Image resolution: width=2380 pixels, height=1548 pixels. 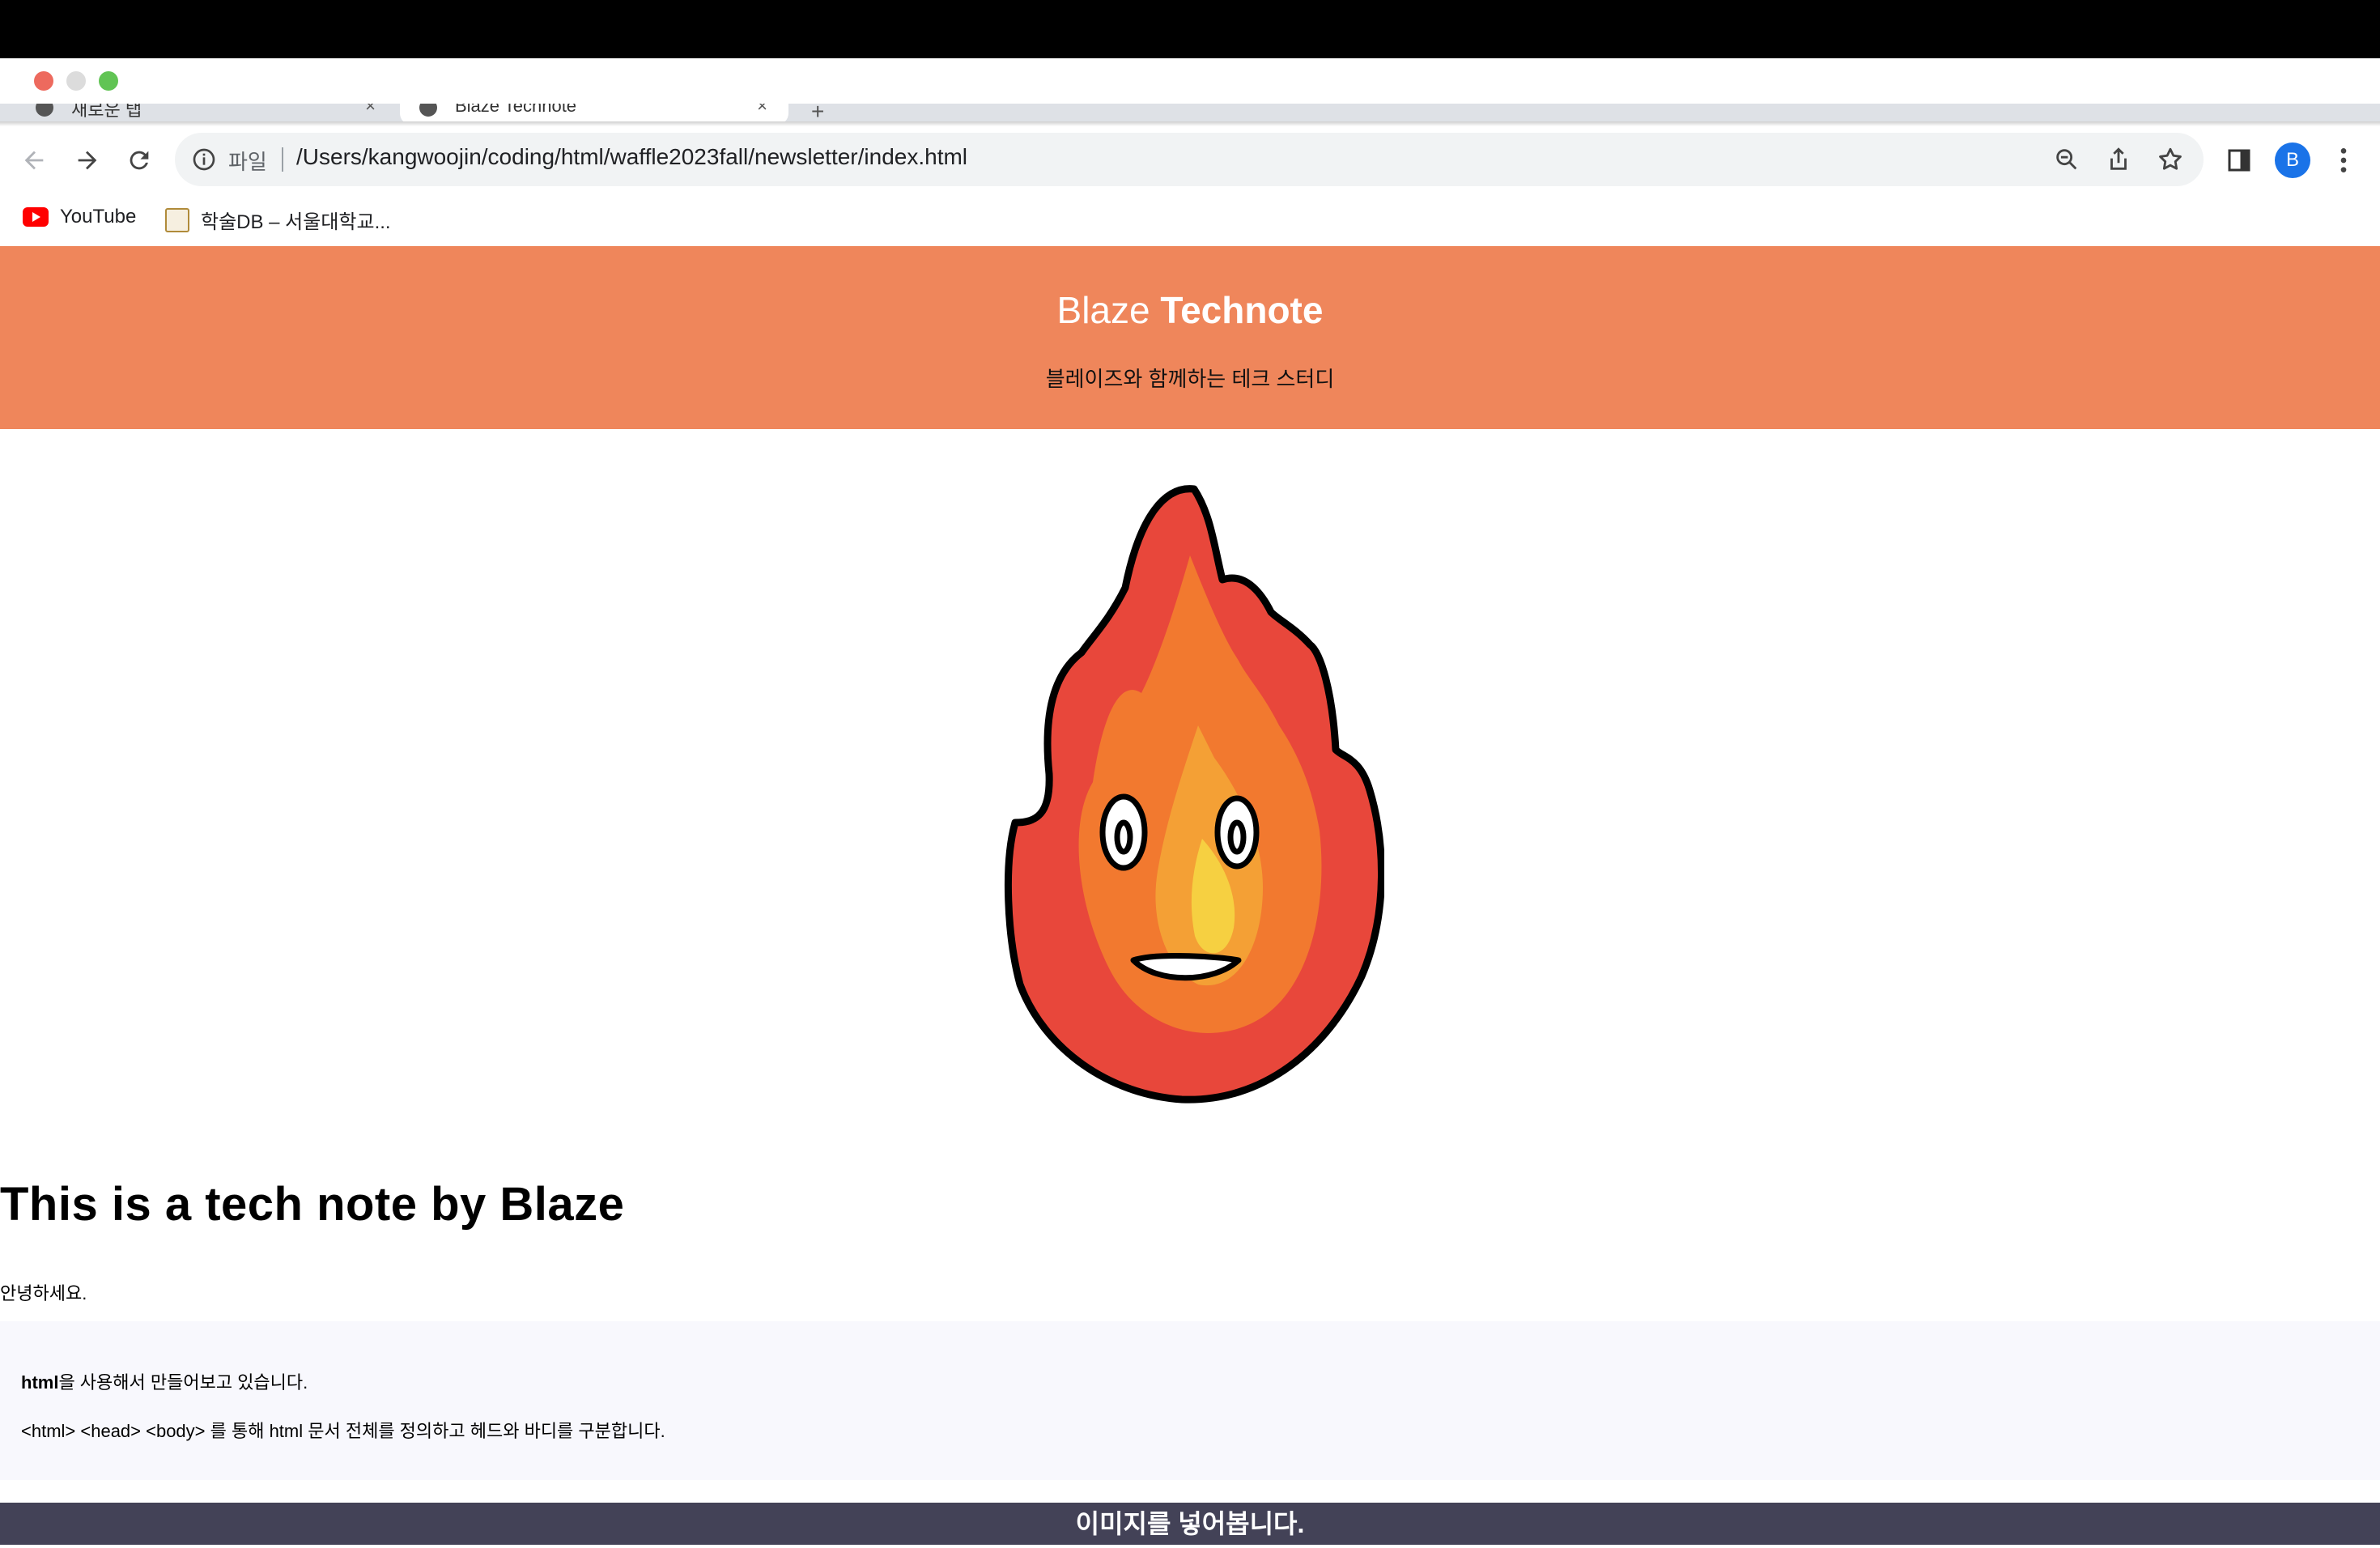 I want to click on image-section-banner: 이미지를 넣어봅니다., so click(x=1190, y=1524).